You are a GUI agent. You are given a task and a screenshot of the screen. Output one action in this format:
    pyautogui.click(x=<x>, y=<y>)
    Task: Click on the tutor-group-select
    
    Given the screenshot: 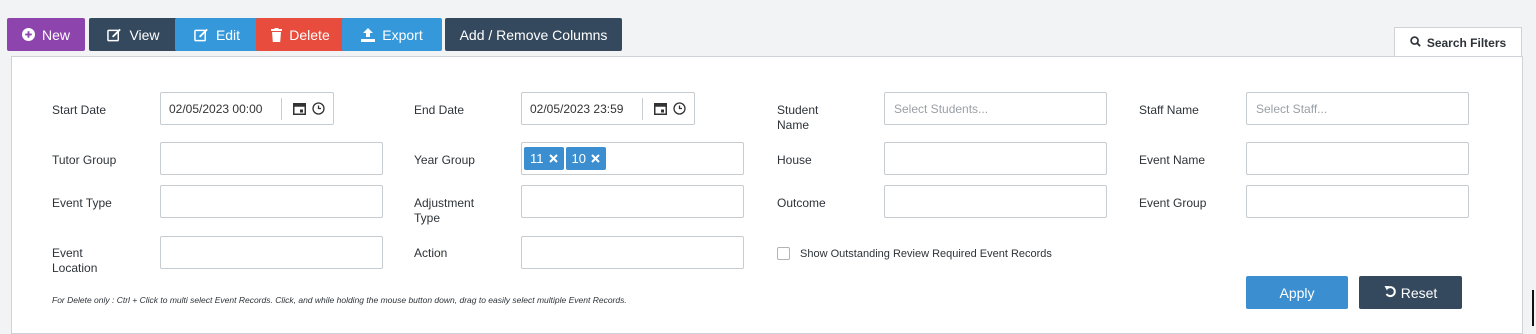 What is the action you would take?
    pyautogui.click(x=271, y=158)
    